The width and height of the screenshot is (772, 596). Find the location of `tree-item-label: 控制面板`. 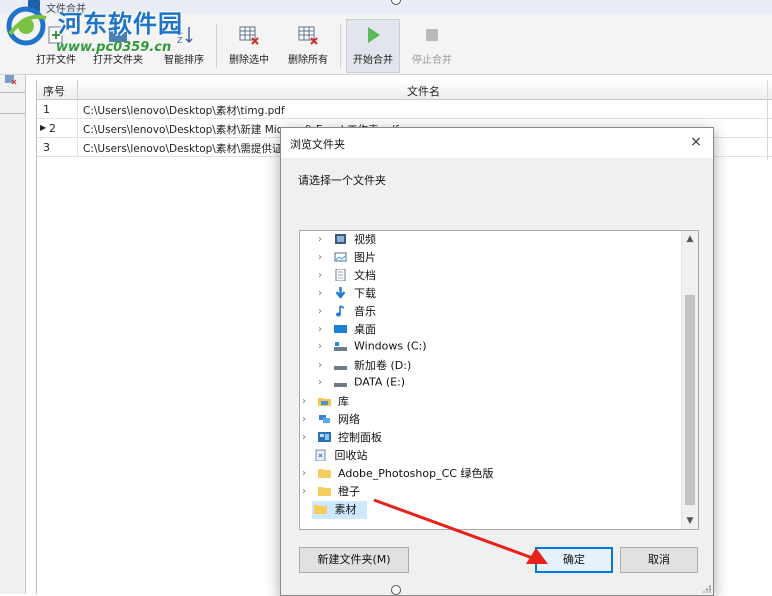

tree-item-label: 控制面板 is located at coordinates (360, 437).